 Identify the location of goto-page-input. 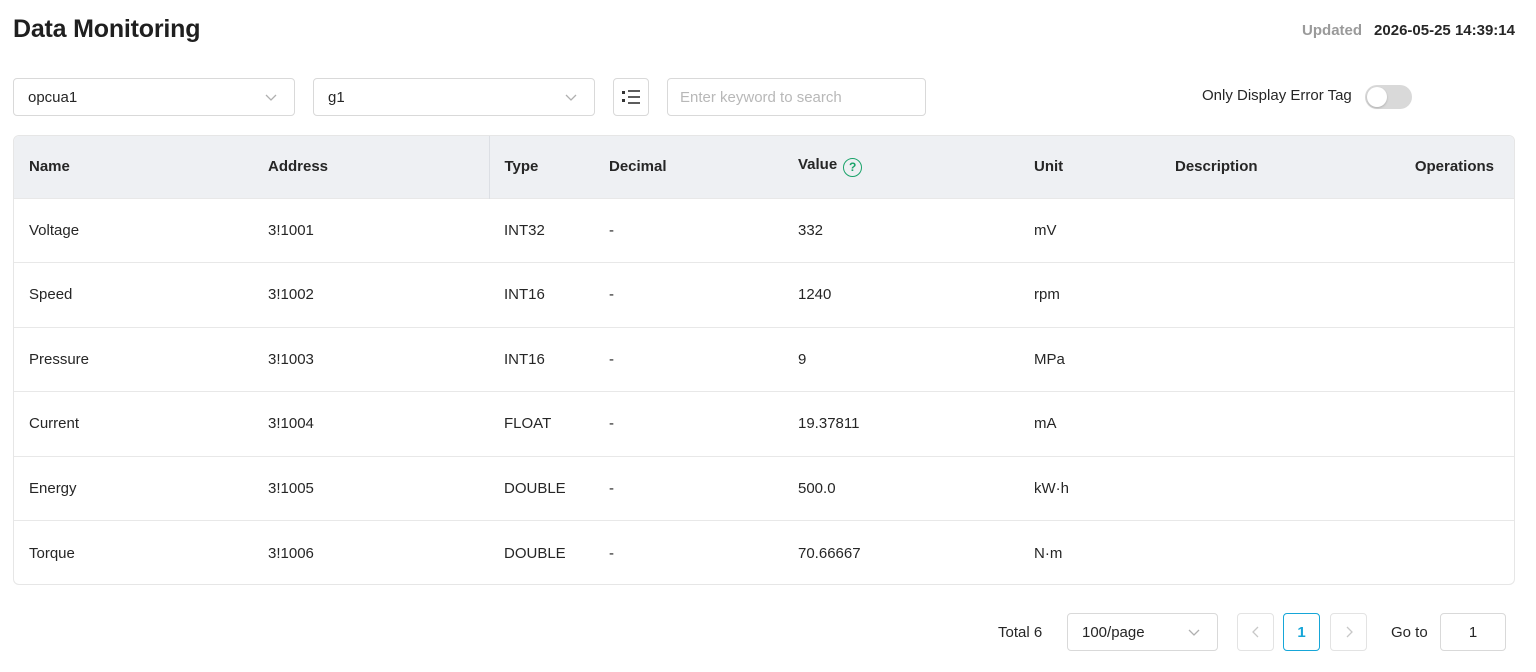
(1473, 632).